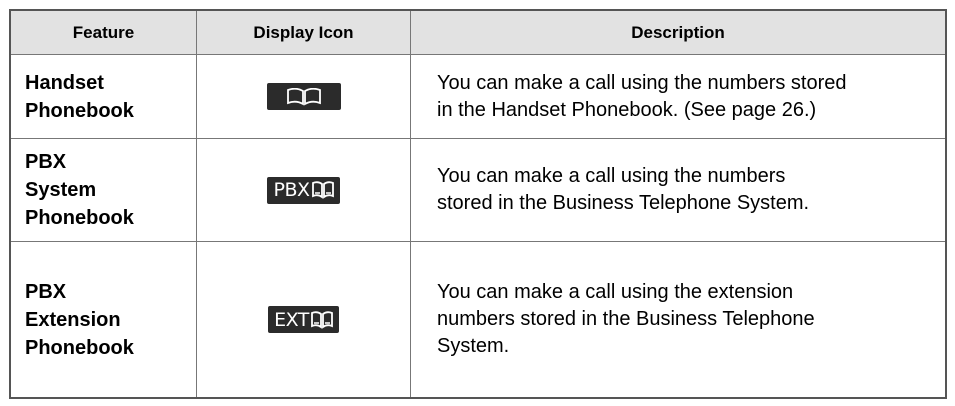 The image size is (955, 406). What do you see at coordinates (61, 190) in the screenshot?
I see `feature-line: System` at bounding box center [61, 190].